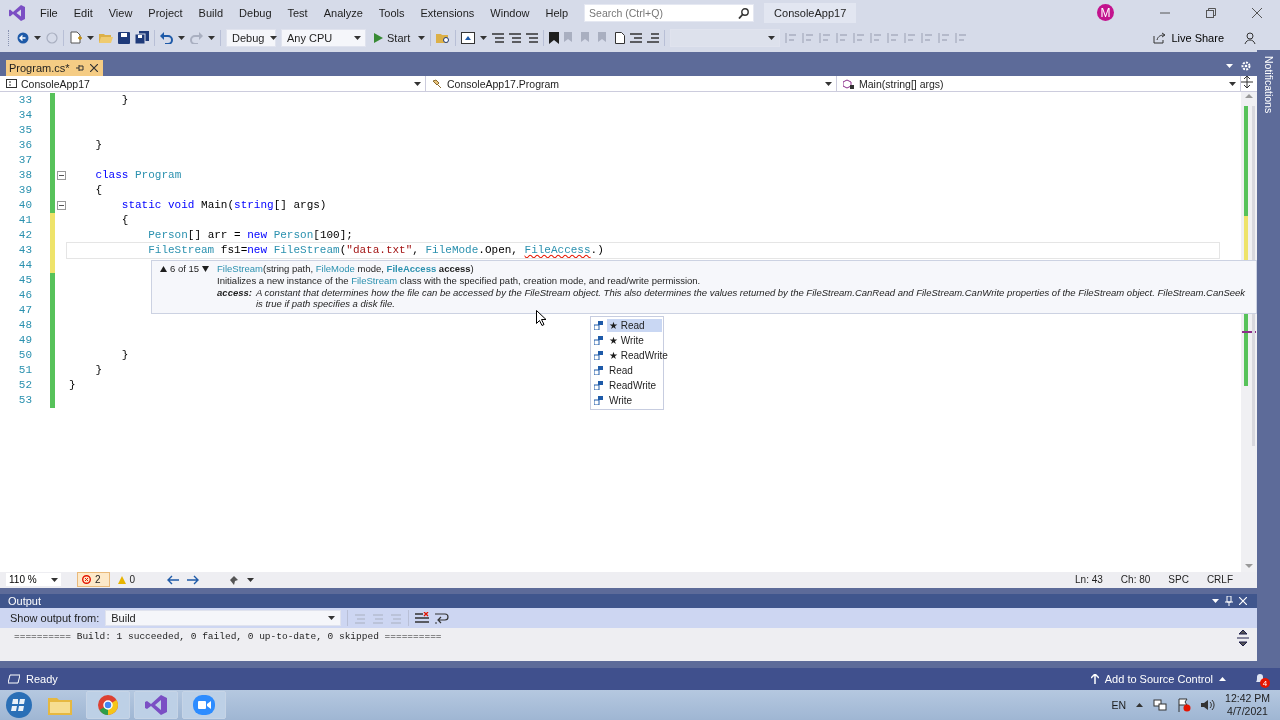 Image resolution: width=1280 pixels, height=720 pixels. Describe the element at coordinates (213, 84) in the screenshot. I see `project-dropdown: ConsoleApp17` at that location.